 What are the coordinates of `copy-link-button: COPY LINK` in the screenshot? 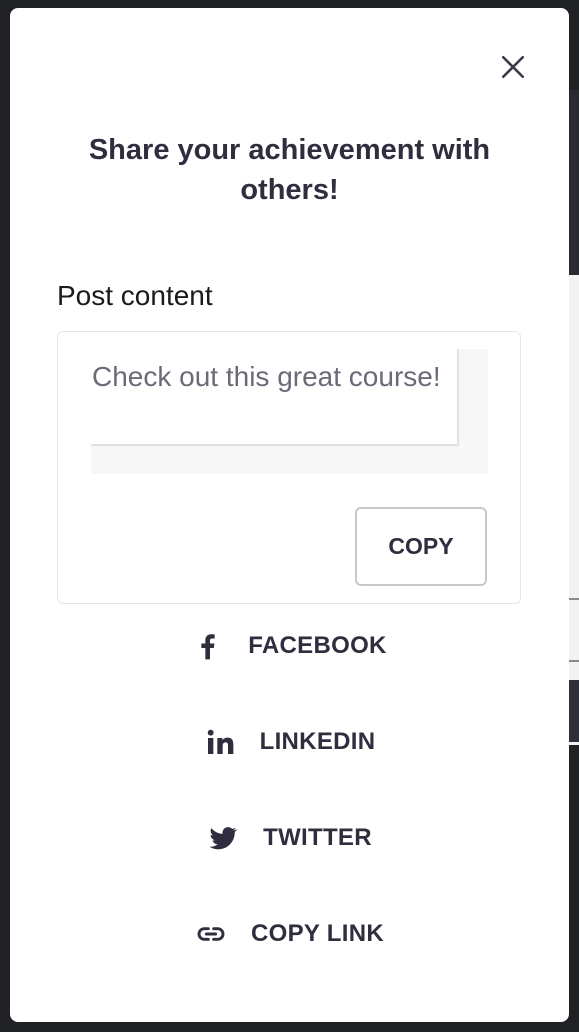 It's located at (289, 934).